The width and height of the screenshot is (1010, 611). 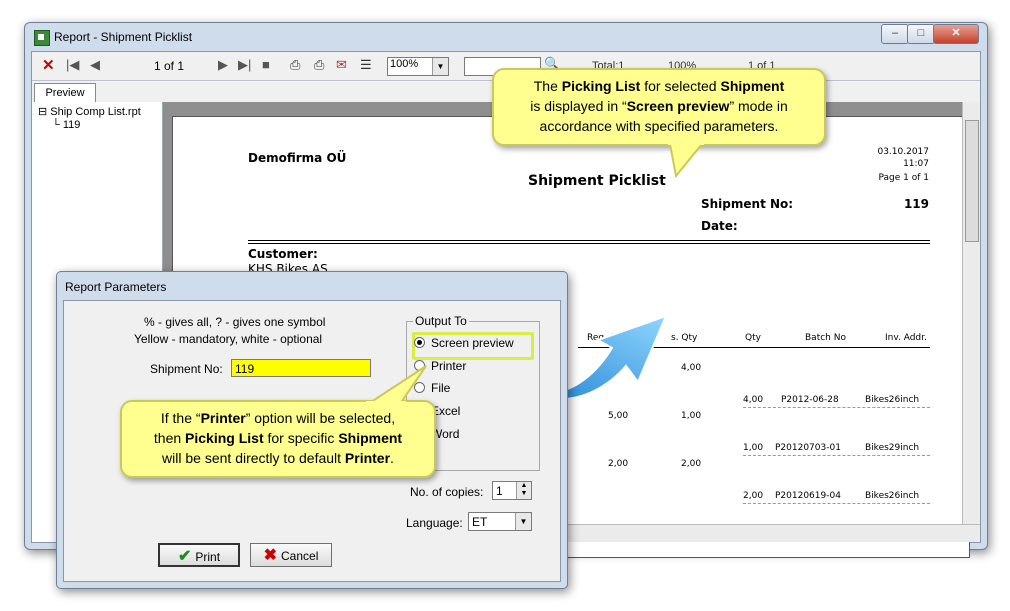 I want to click on stepper-arrows-icon: ▲ ▼, so click(x=523, y=490).